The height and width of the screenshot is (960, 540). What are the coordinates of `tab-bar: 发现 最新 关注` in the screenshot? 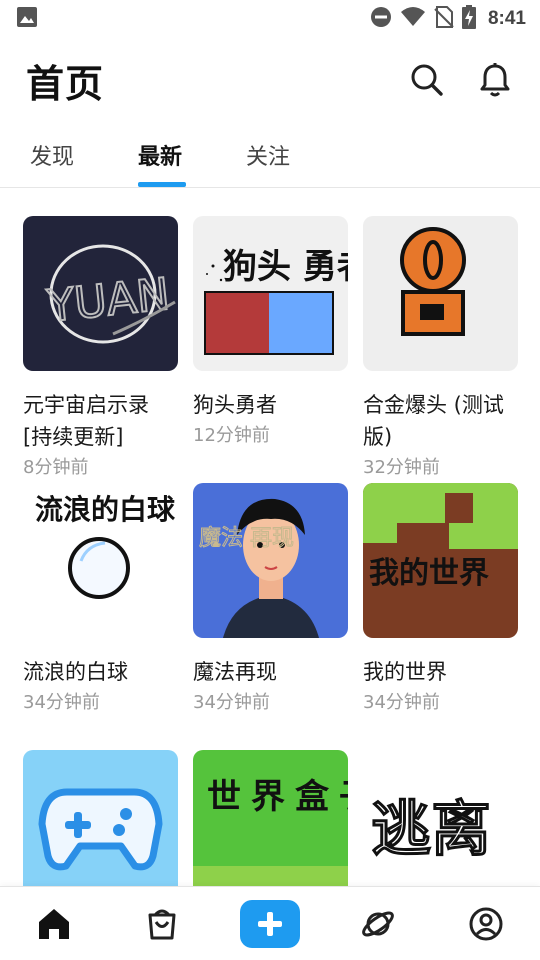 It's located at (270, 155).